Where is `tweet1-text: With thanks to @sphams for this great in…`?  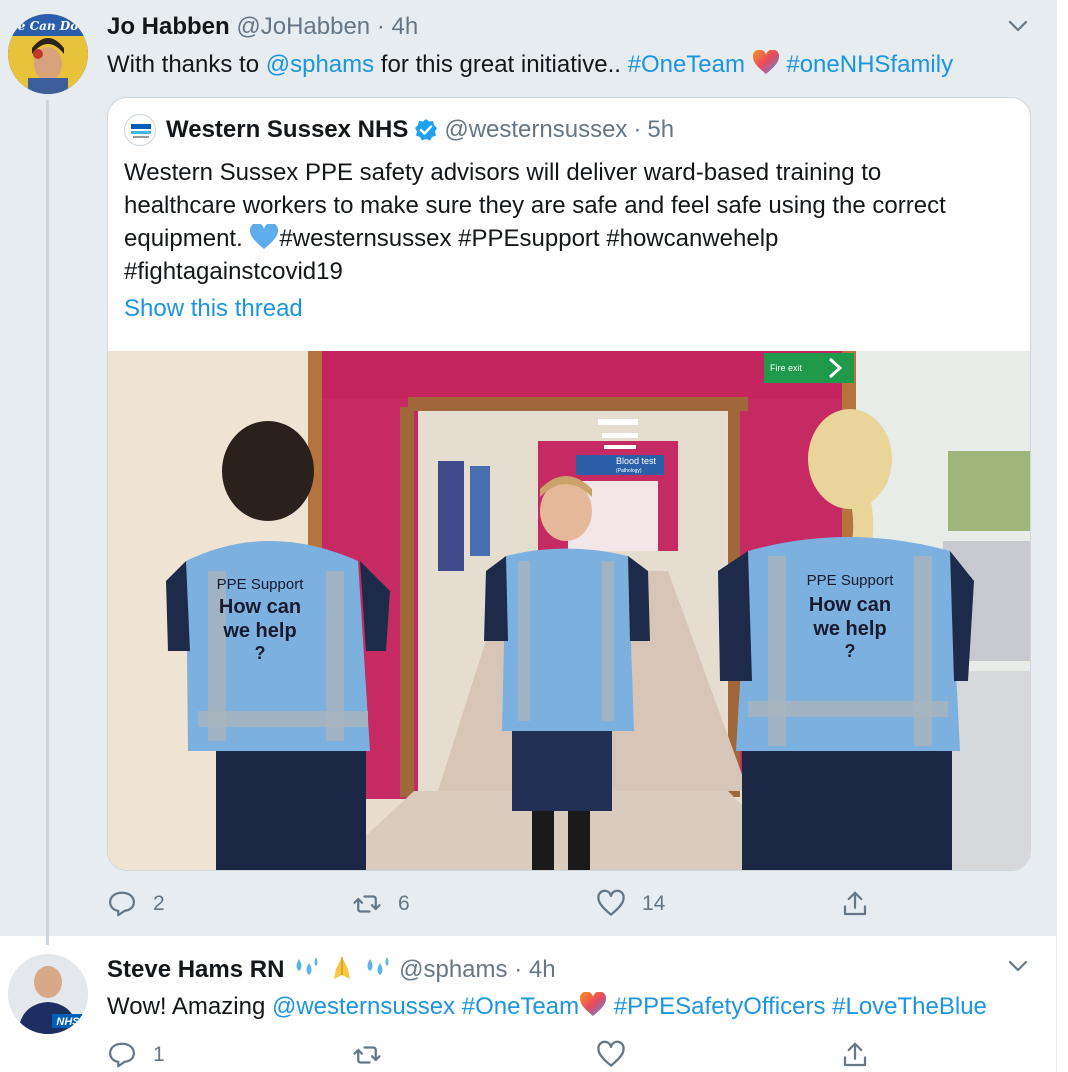 tweet1-text: With thanks to @sphams for this great in… is located at coordinates (530, 64).